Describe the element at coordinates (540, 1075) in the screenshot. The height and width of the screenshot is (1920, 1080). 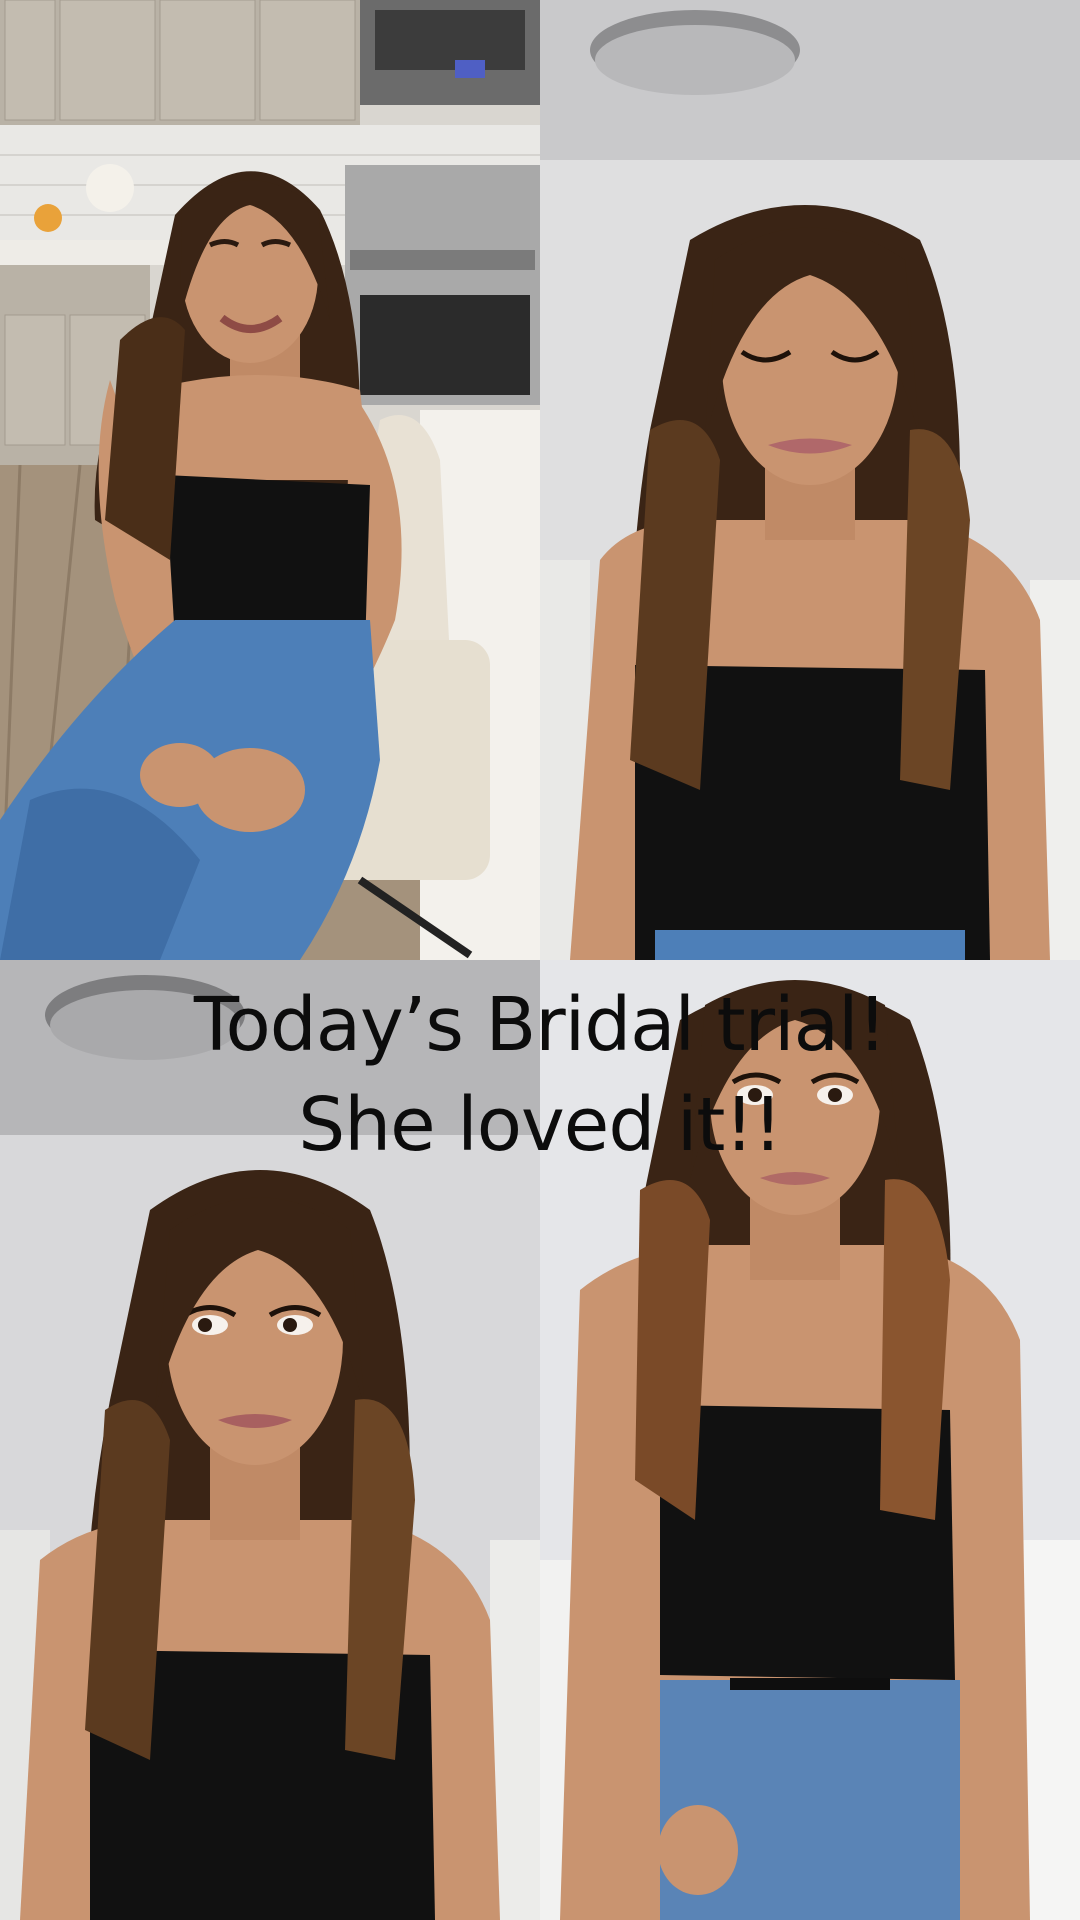
I see `caption-overlay: Today’s Bridal trial! She loved it!!` at that location.